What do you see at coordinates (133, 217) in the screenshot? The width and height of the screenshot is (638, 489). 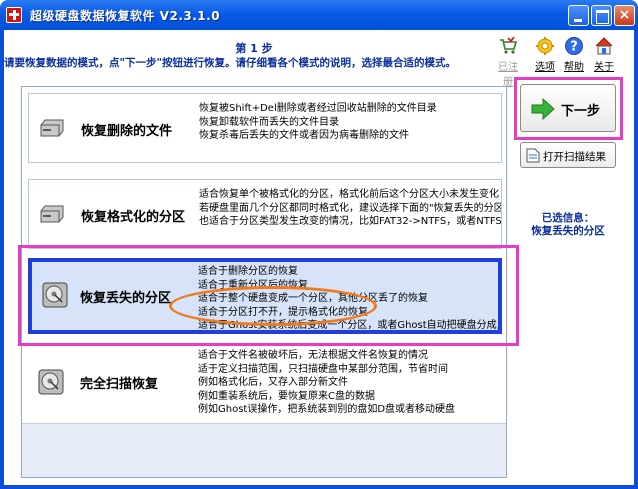 I see `mode-title: 恢复格式化的分区` at bounding box center [133, 217].